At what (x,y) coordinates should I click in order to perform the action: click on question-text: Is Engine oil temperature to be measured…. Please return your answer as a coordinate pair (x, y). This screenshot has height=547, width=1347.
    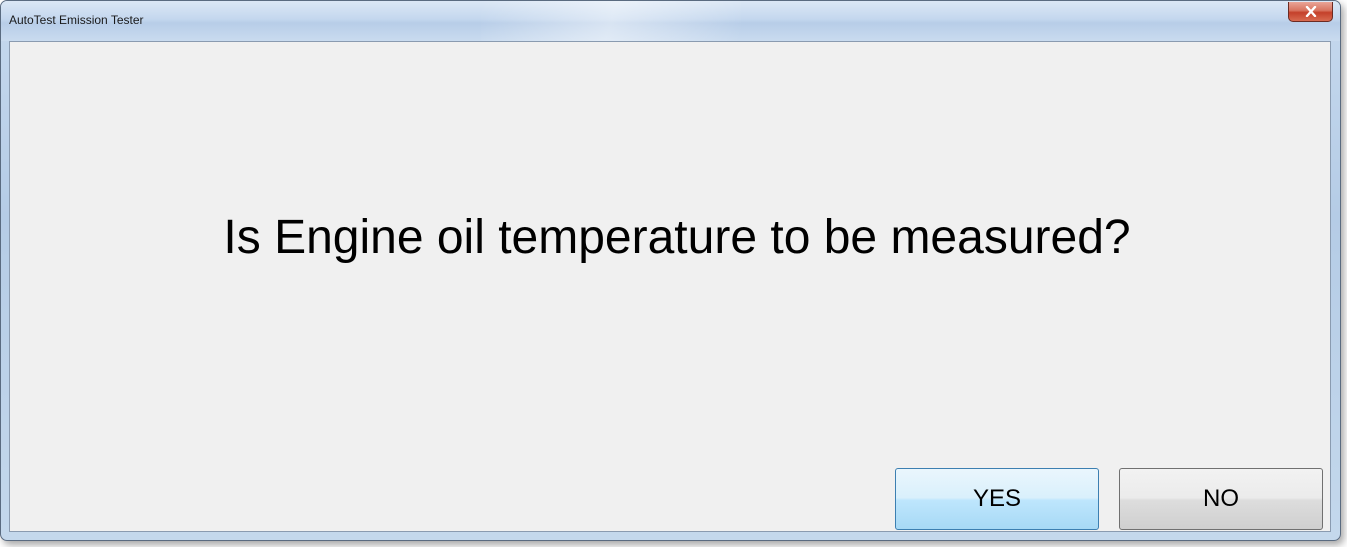
    Looking at the image, I should click on (677, 237).